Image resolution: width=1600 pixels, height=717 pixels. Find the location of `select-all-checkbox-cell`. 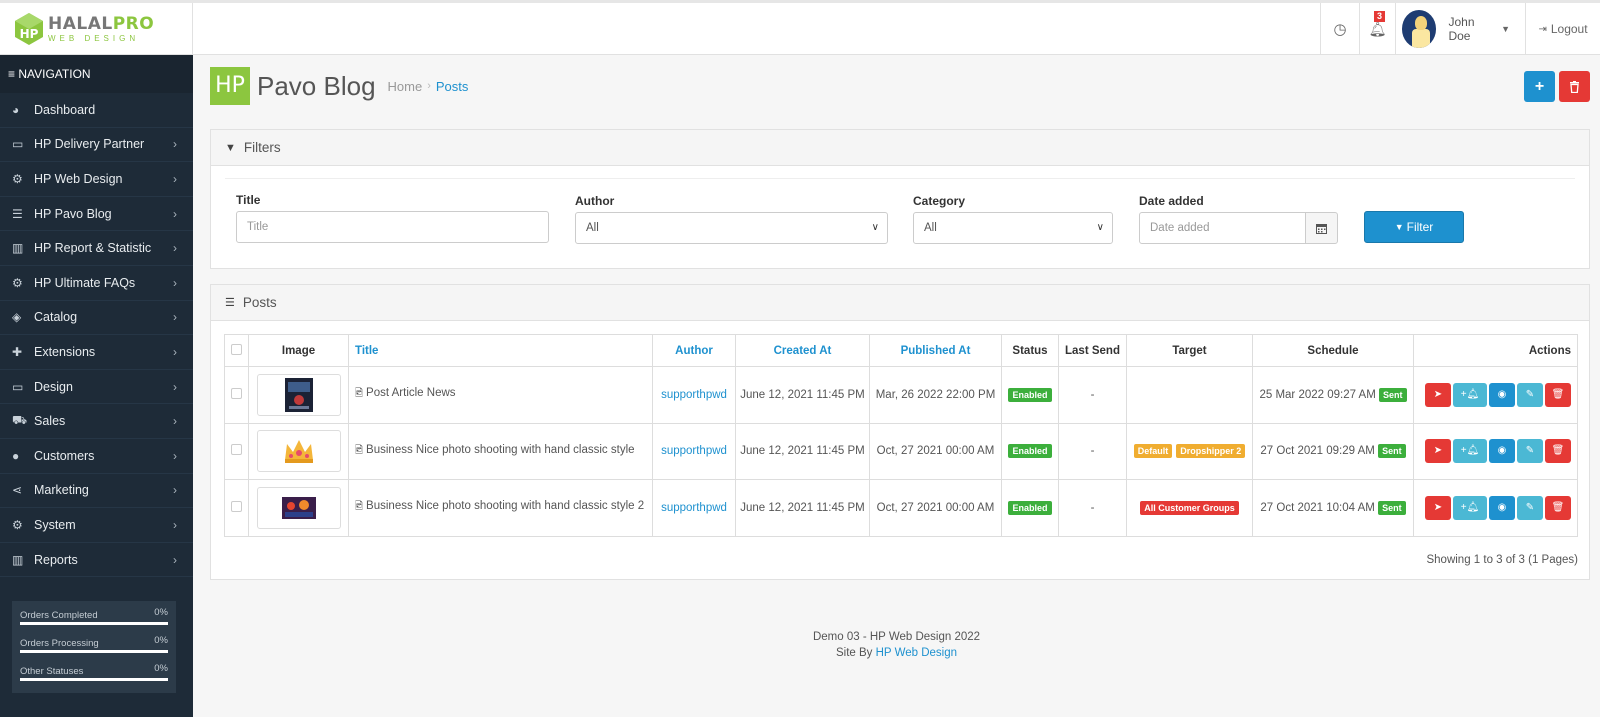

select-all-checkbox-cell is located at coordinates (236, 350).